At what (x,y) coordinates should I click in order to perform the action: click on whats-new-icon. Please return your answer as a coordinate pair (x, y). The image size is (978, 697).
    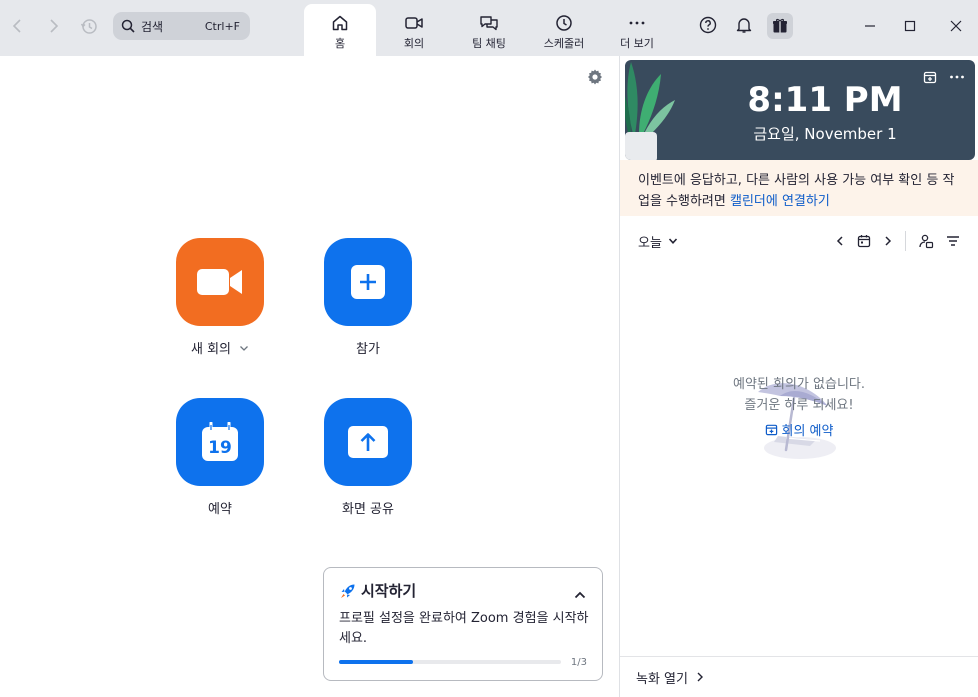
    Looking at the image, I should click on (780, 26).